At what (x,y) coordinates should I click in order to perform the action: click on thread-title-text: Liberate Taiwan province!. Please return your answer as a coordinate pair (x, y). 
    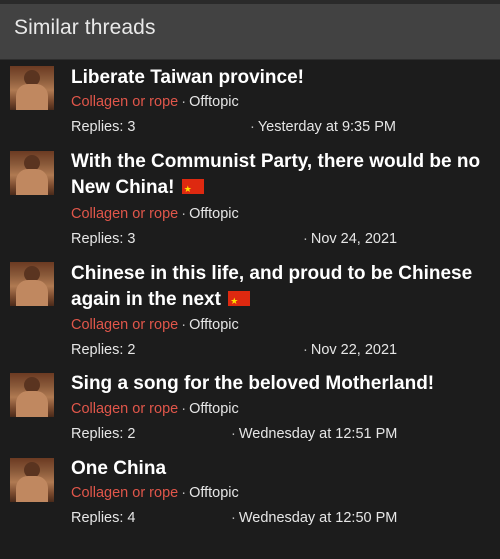
    Looking at the image, I should click on (187, 77).